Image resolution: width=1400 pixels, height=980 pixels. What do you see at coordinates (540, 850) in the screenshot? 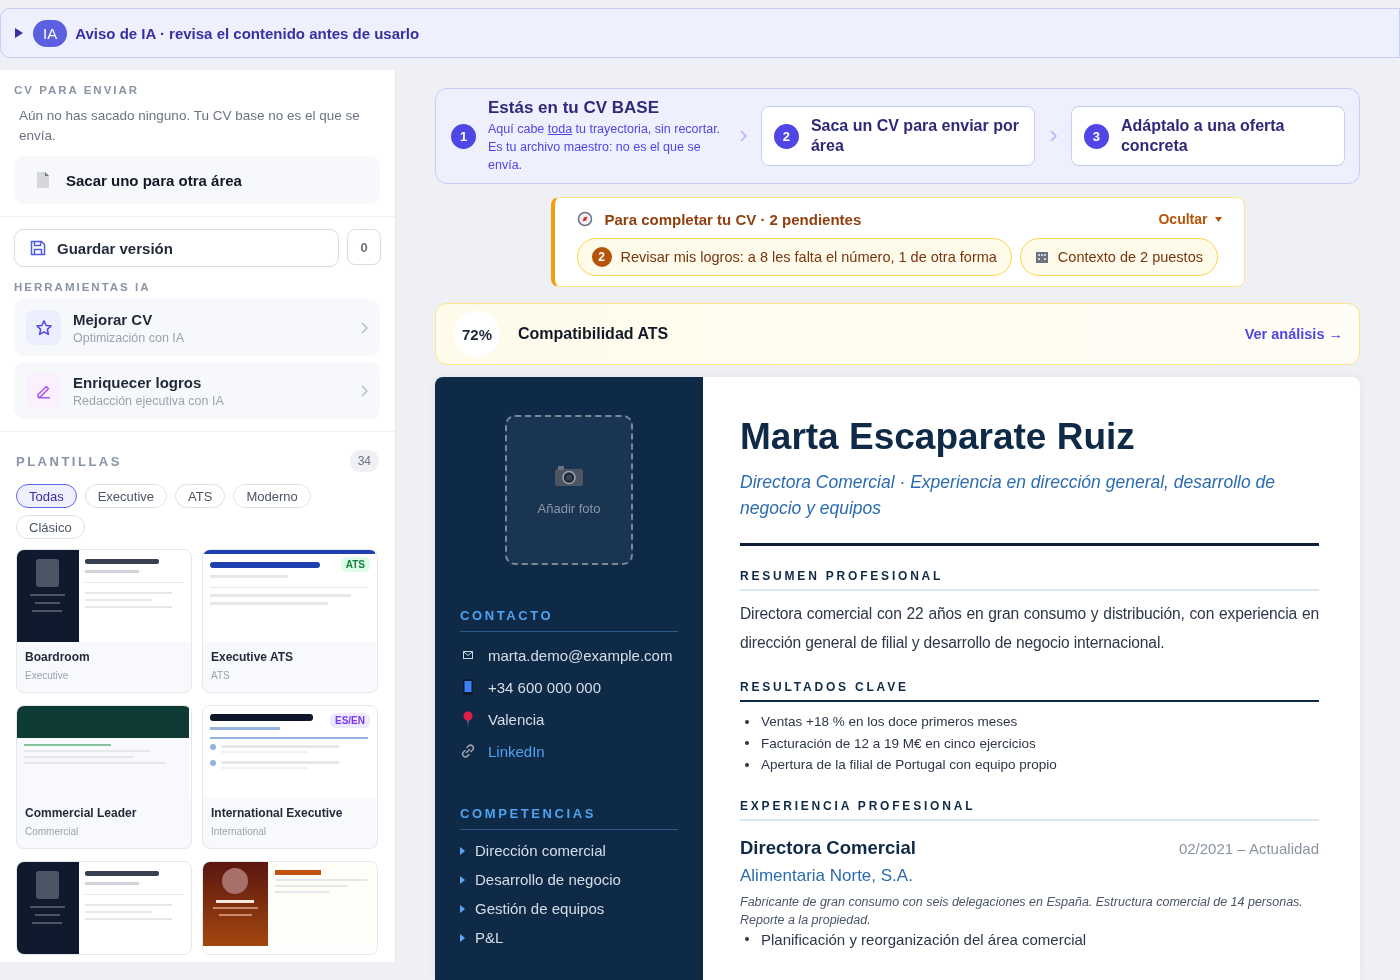
I see `skill-item: Dirección comercial` at bounding box center [540, 850].